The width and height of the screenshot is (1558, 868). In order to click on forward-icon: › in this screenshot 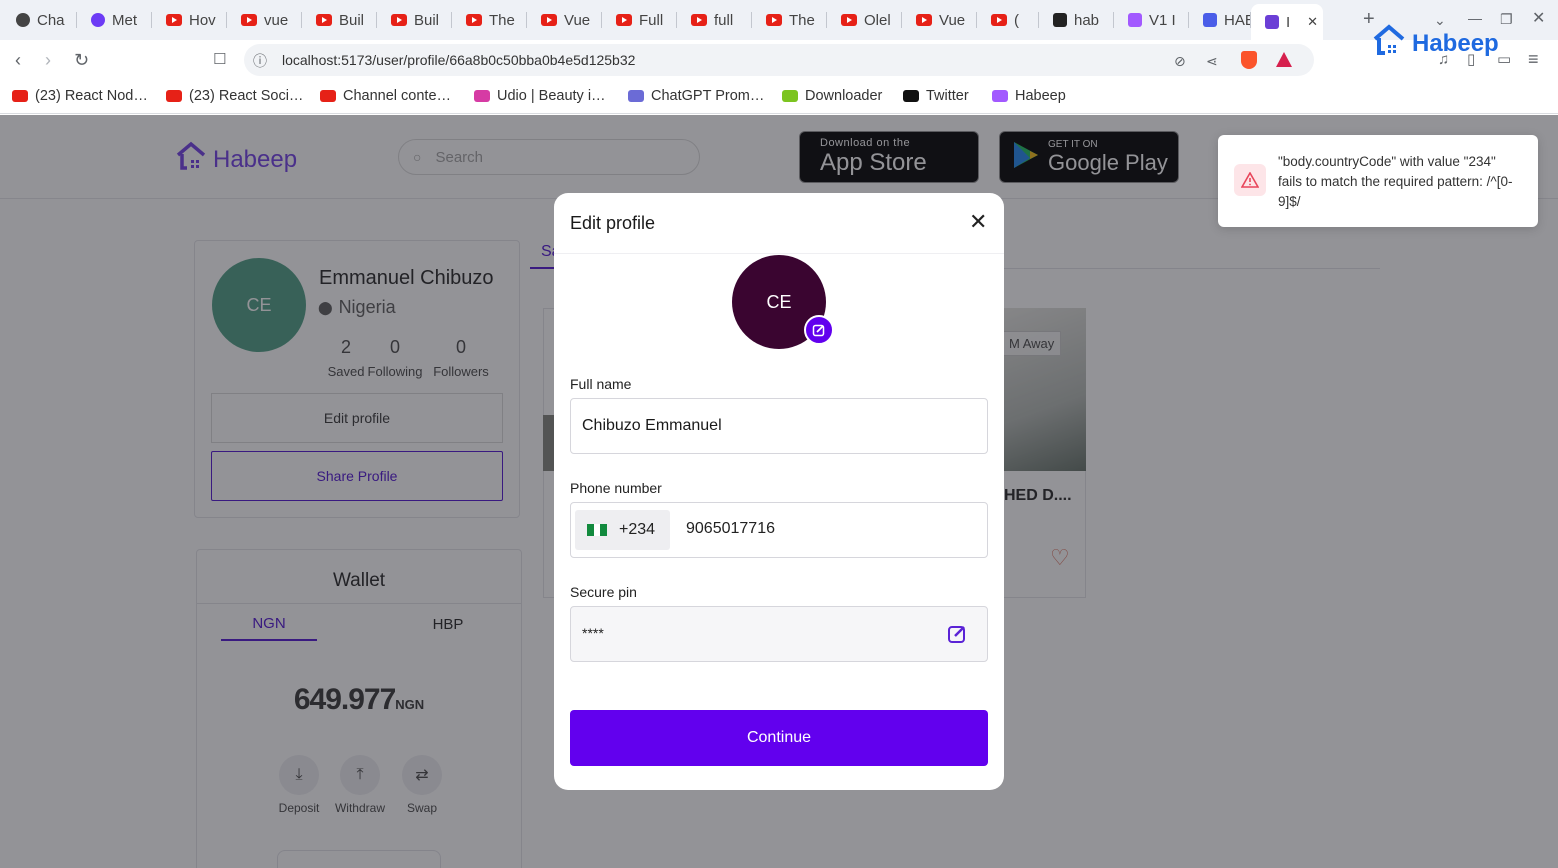, I will do `click(48, 60)`.